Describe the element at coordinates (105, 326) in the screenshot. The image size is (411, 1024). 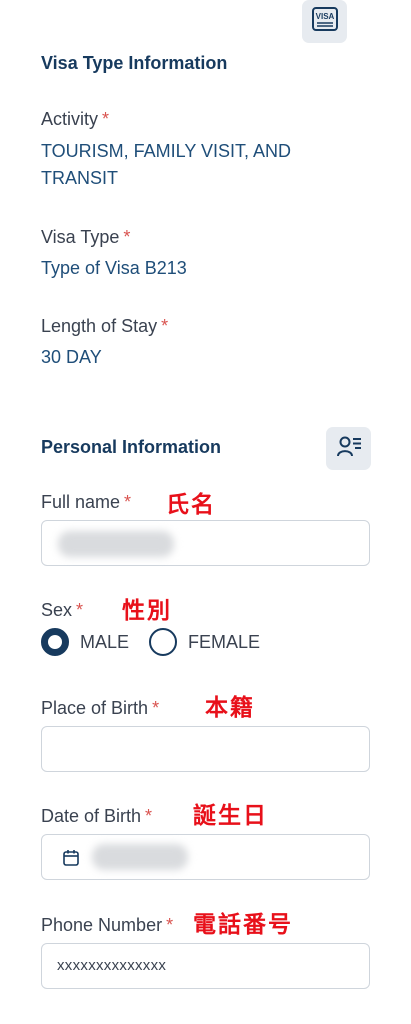
I see `length-of-stay-label: Length of Stay *` at that location.